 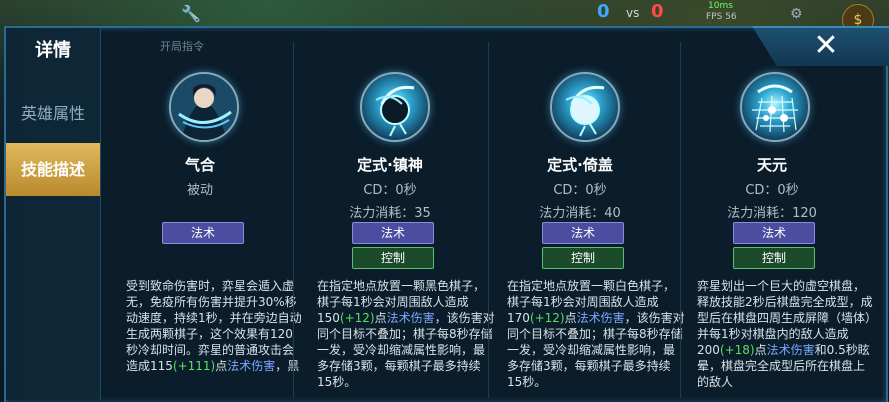 I want to click on sidebar-item-hero-attributes: 英雄属性, so click(x=53, y=114).